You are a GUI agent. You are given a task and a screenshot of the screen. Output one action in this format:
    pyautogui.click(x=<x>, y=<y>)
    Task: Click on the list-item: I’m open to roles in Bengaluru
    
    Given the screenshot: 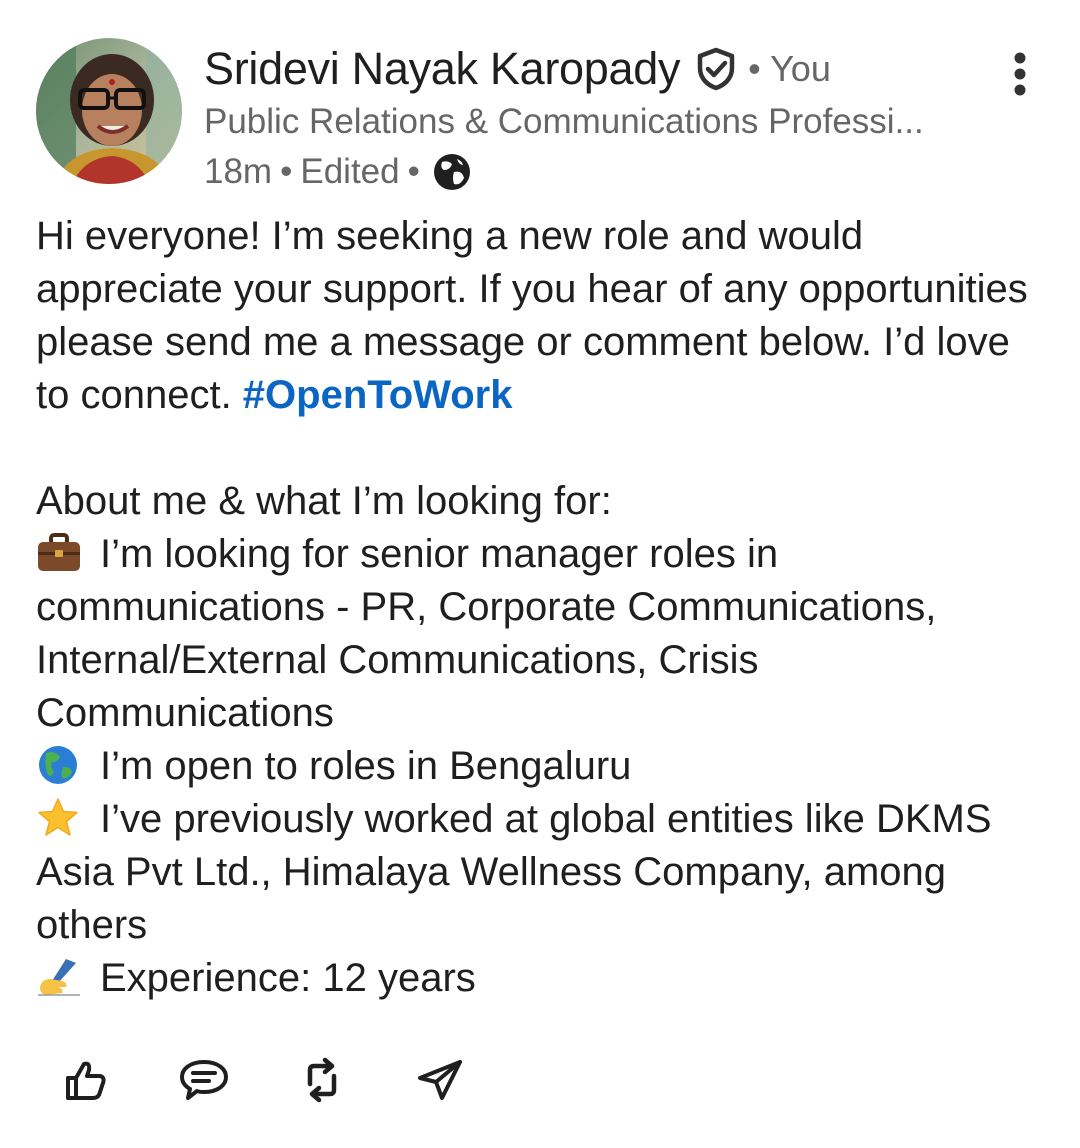 What is the action you would take?
    pyautogui.click(x=541, y=766)
    